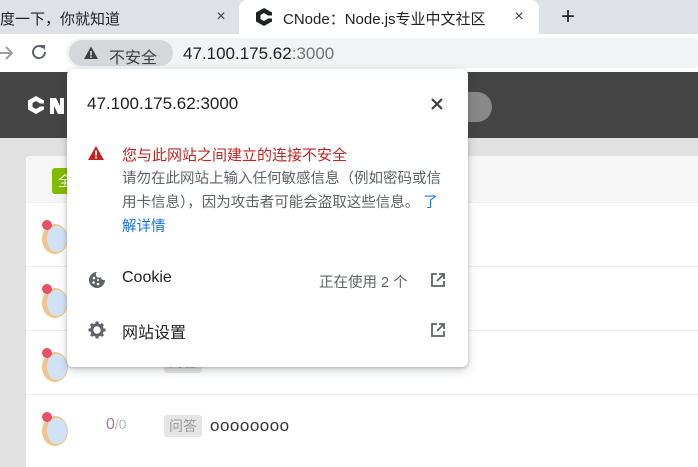 This screenshot has height=467, width=698. Describe the element at coordinates (97, 280) in the screenshot. I see `cookie-icon` at that location.